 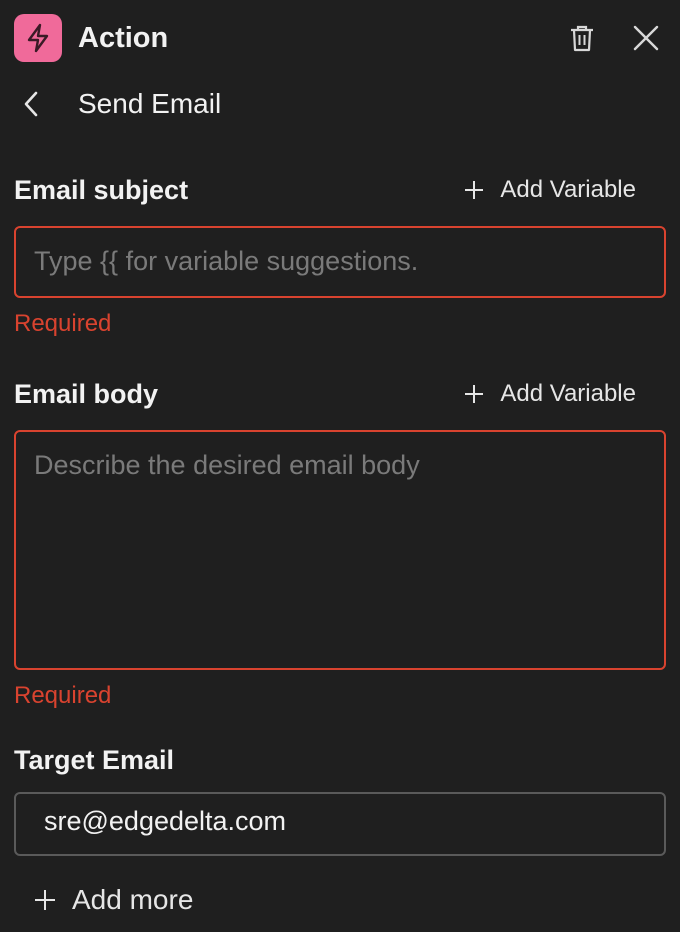 What do you see at coordinates (38, 38) in the screenshot?
I see `lightning-icon` at bounding box center [38, 38].